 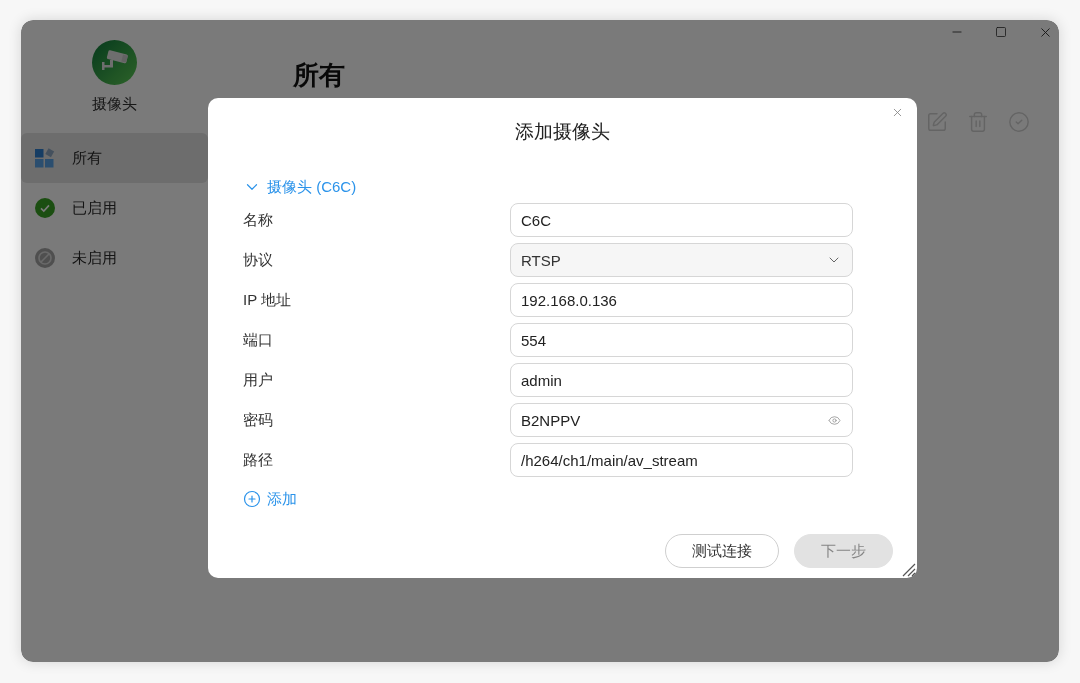 I want to click on text-field: admin, so click(x=681, y=380).